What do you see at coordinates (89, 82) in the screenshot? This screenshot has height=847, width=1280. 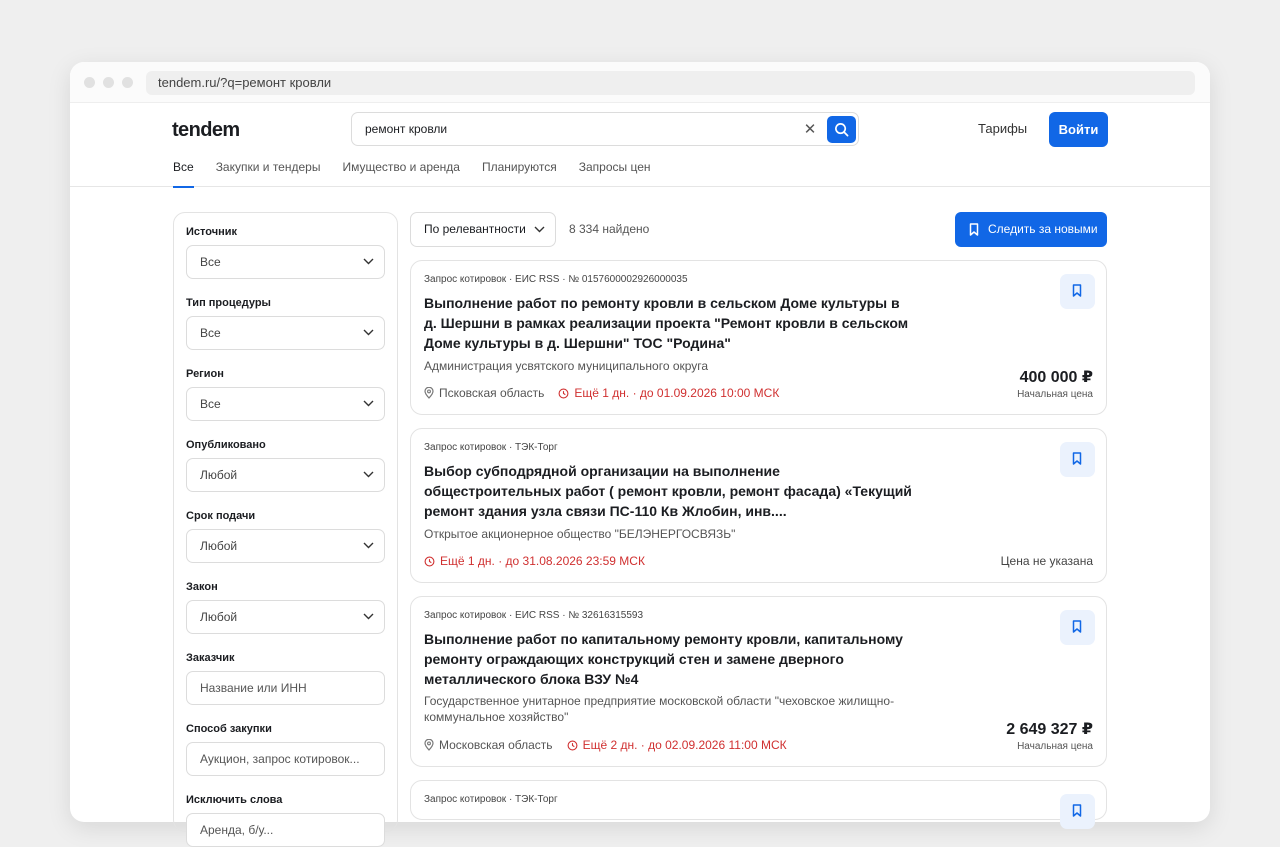 I see `window-close-dot` at bounding box center [89, 82].